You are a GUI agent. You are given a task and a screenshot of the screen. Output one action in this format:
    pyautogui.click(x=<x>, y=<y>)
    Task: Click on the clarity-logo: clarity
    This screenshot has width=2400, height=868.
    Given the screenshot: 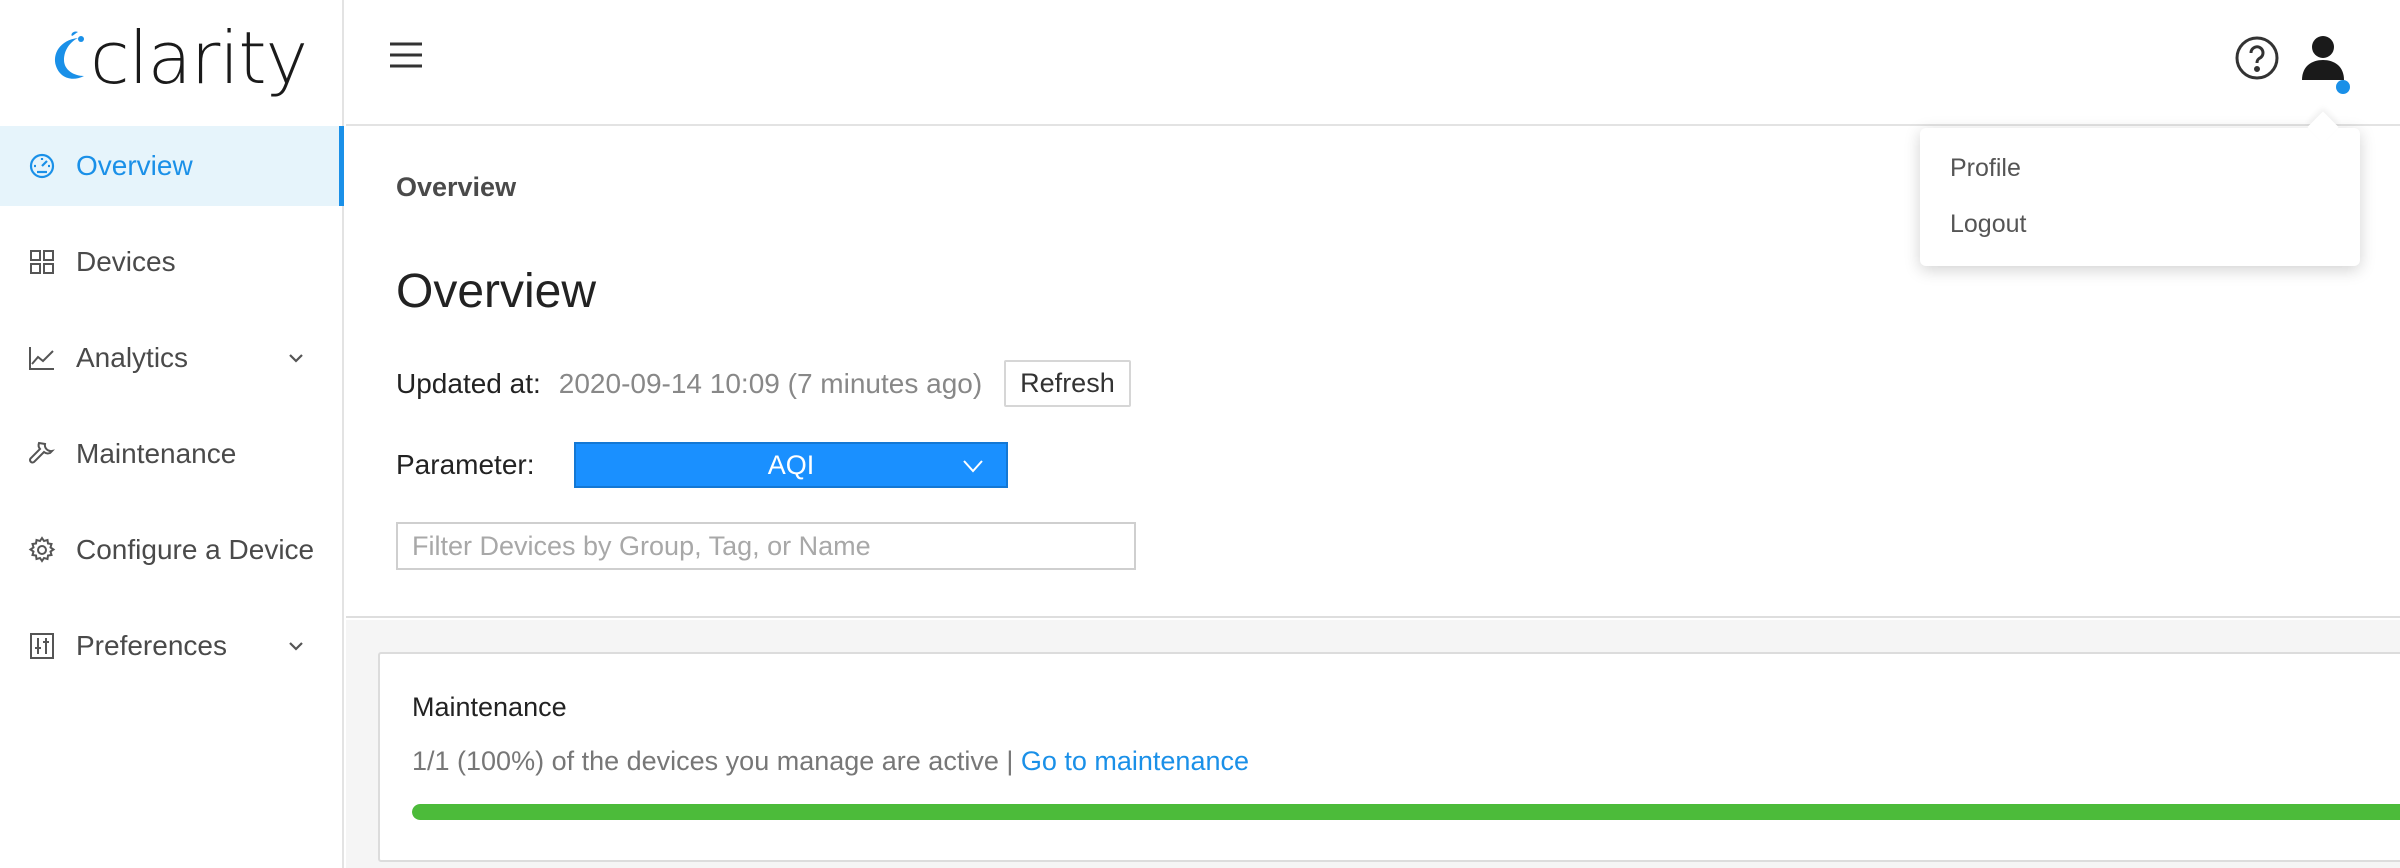 What is the action you would take?
    pyautogui.click(x=178, y=58)
    